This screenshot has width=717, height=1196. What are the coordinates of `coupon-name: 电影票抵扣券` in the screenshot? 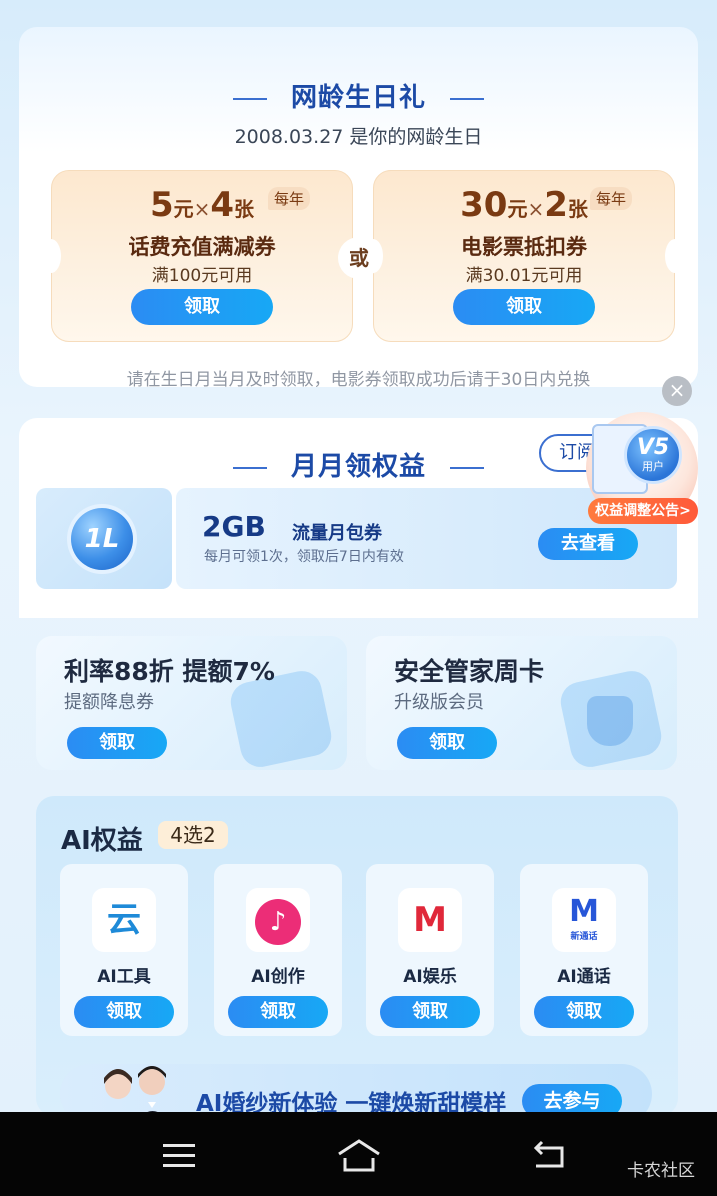 It's located at (524, 247).